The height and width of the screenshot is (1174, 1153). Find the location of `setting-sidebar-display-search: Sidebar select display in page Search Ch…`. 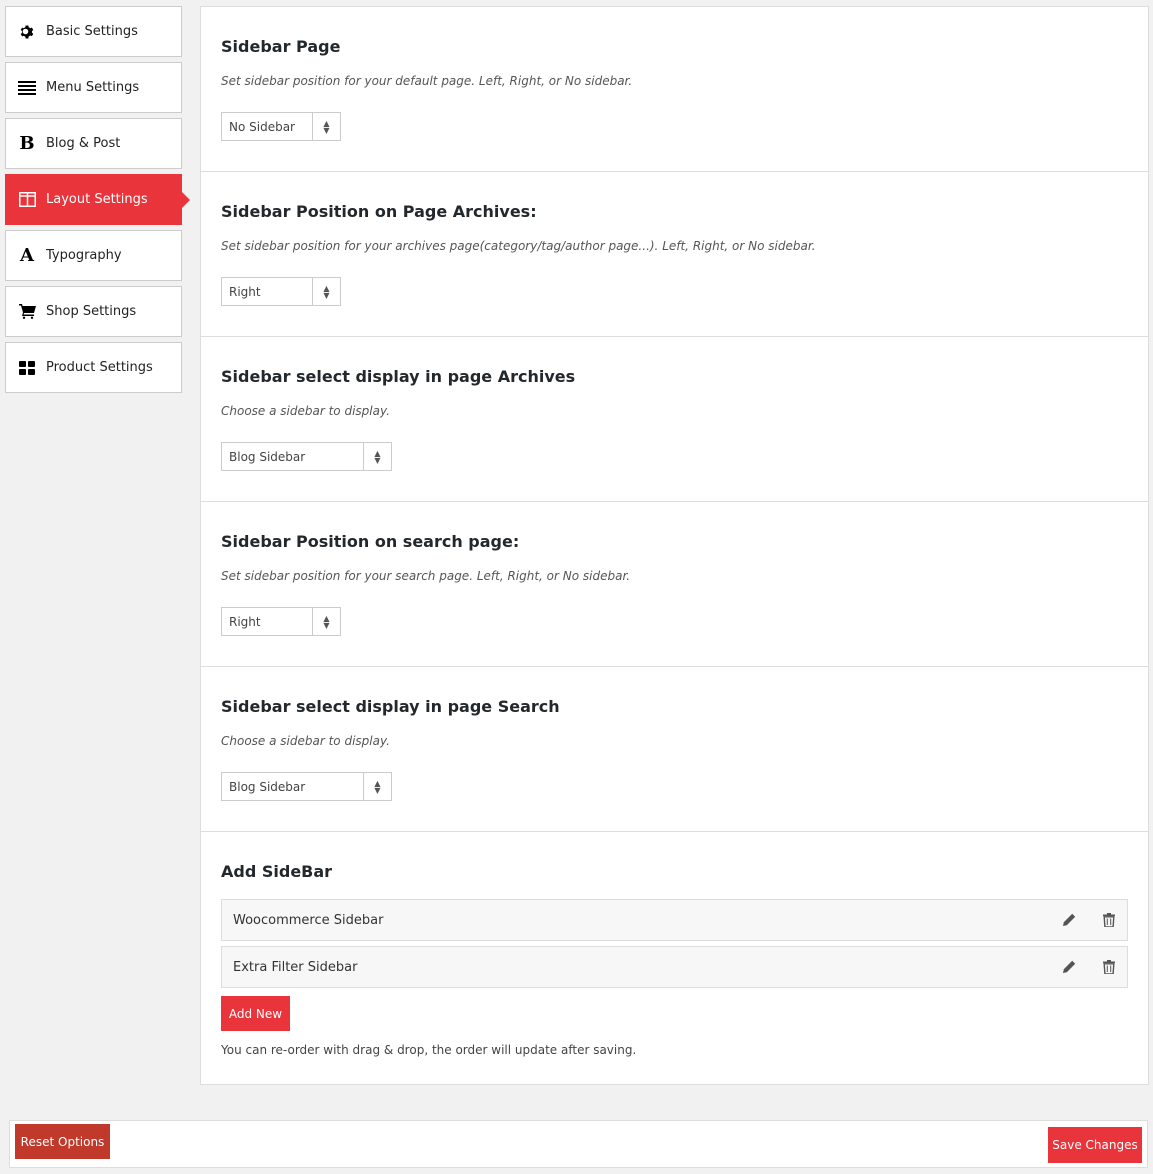

setting-sidebar-display-search: Sidebar select display in page Search Ch… is located at coordinates (674, 749).